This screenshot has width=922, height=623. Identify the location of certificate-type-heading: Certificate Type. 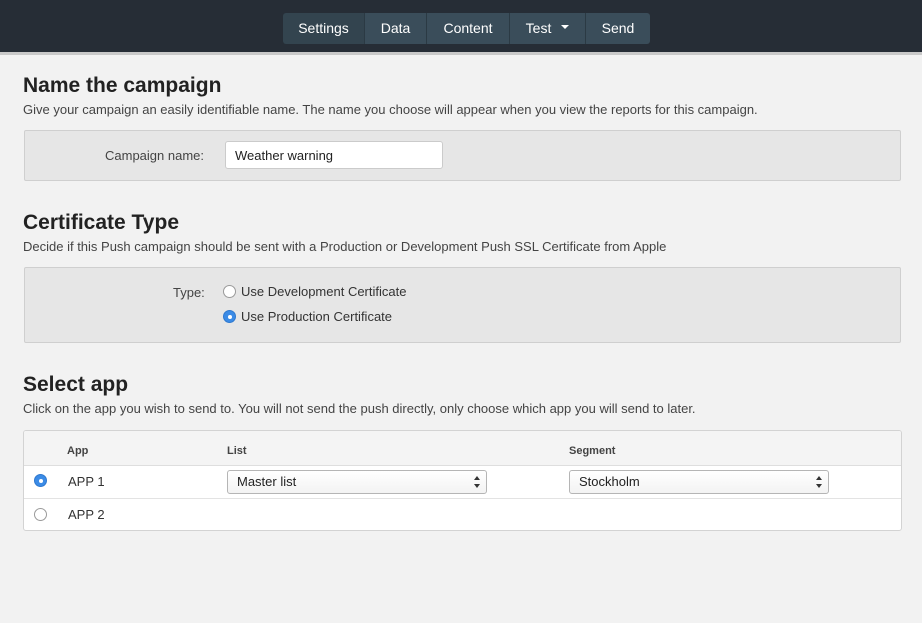
(101, 222).